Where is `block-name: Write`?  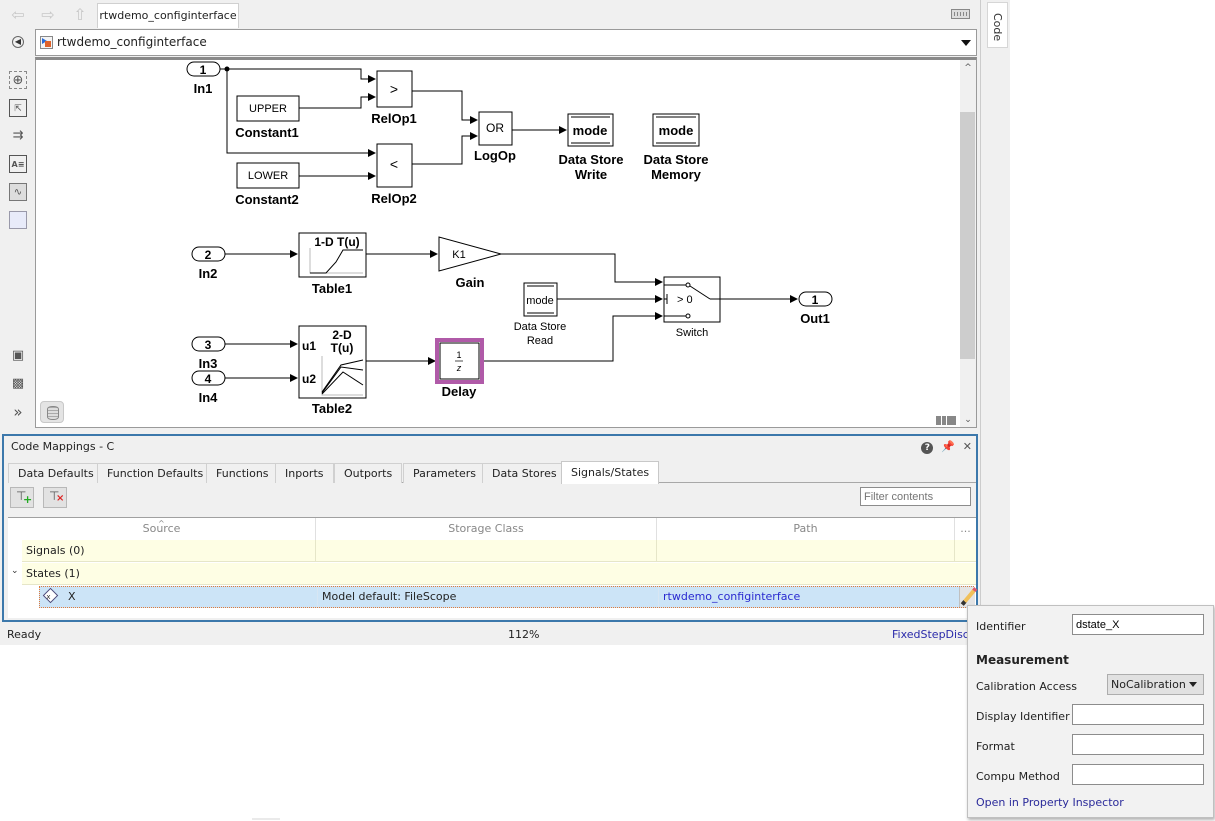
block-name: Write is located at coordinates (591, 174).